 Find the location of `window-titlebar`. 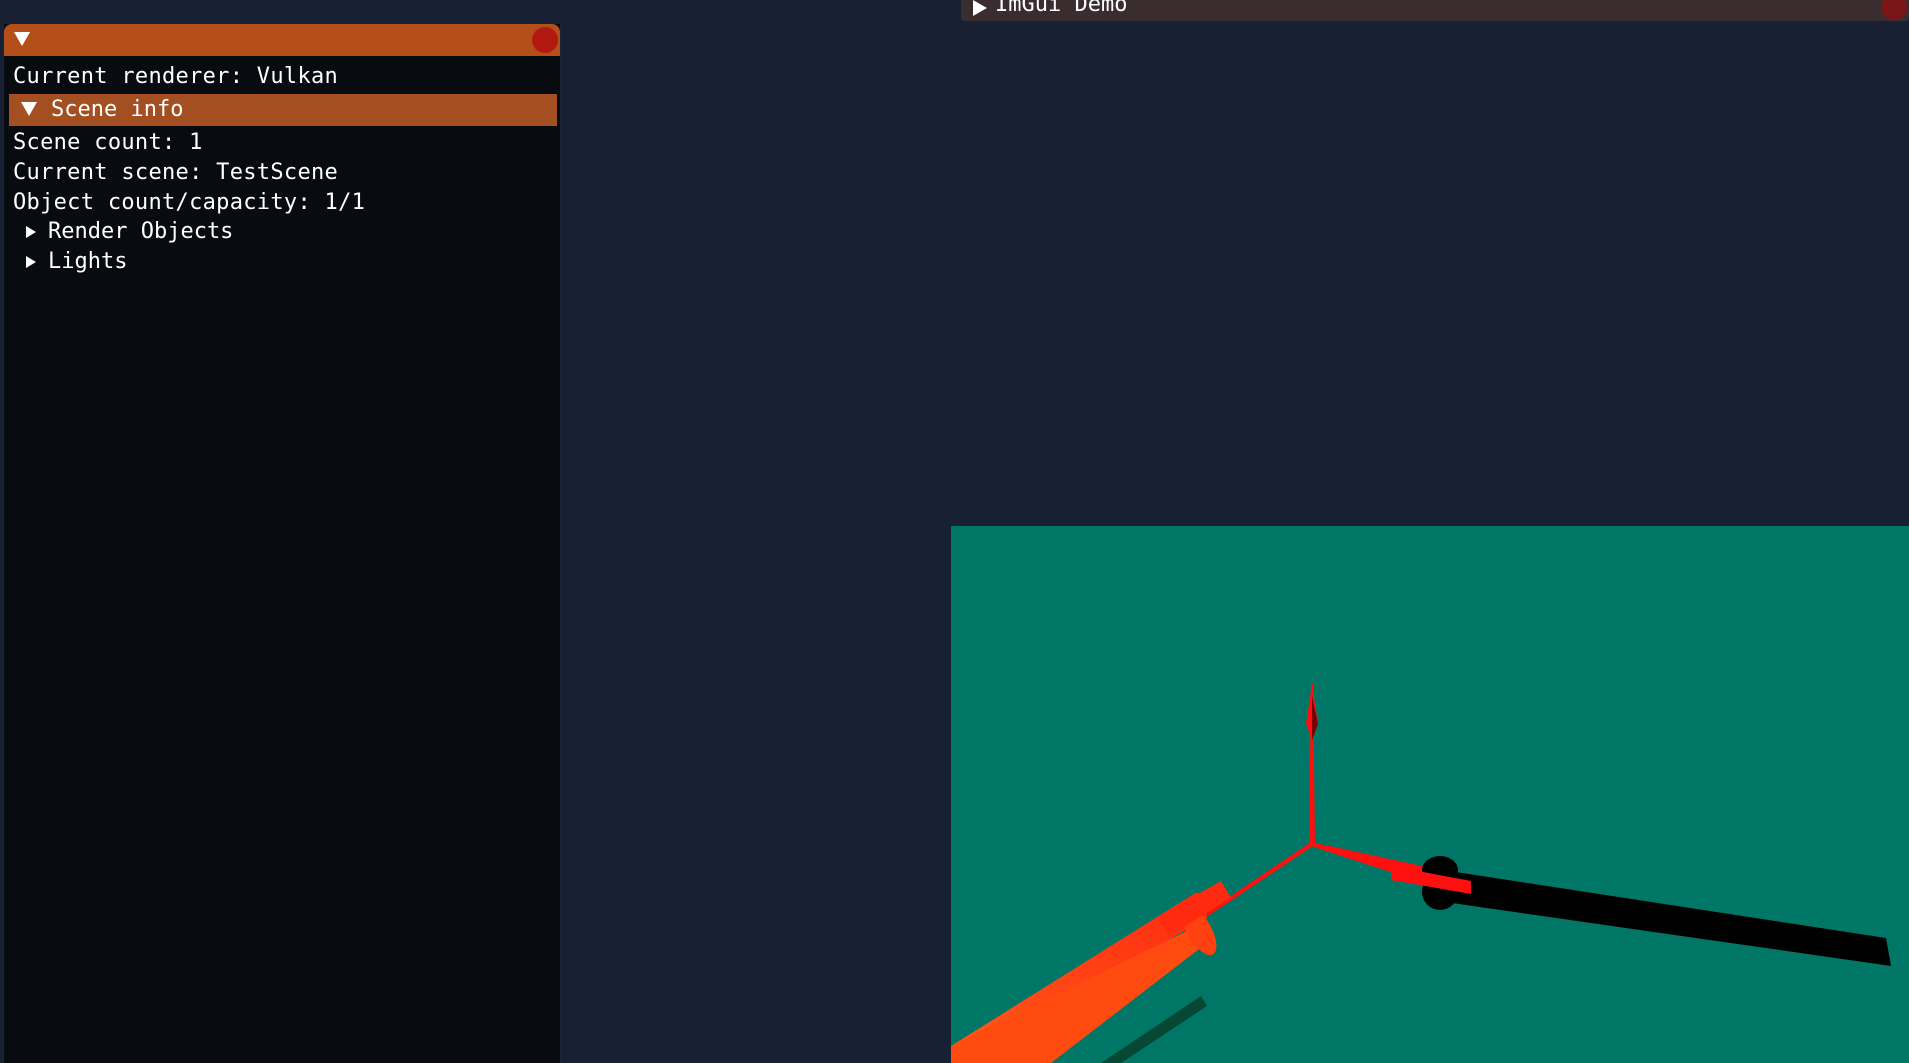

window-titlebar is located at coordinates (282, 40).